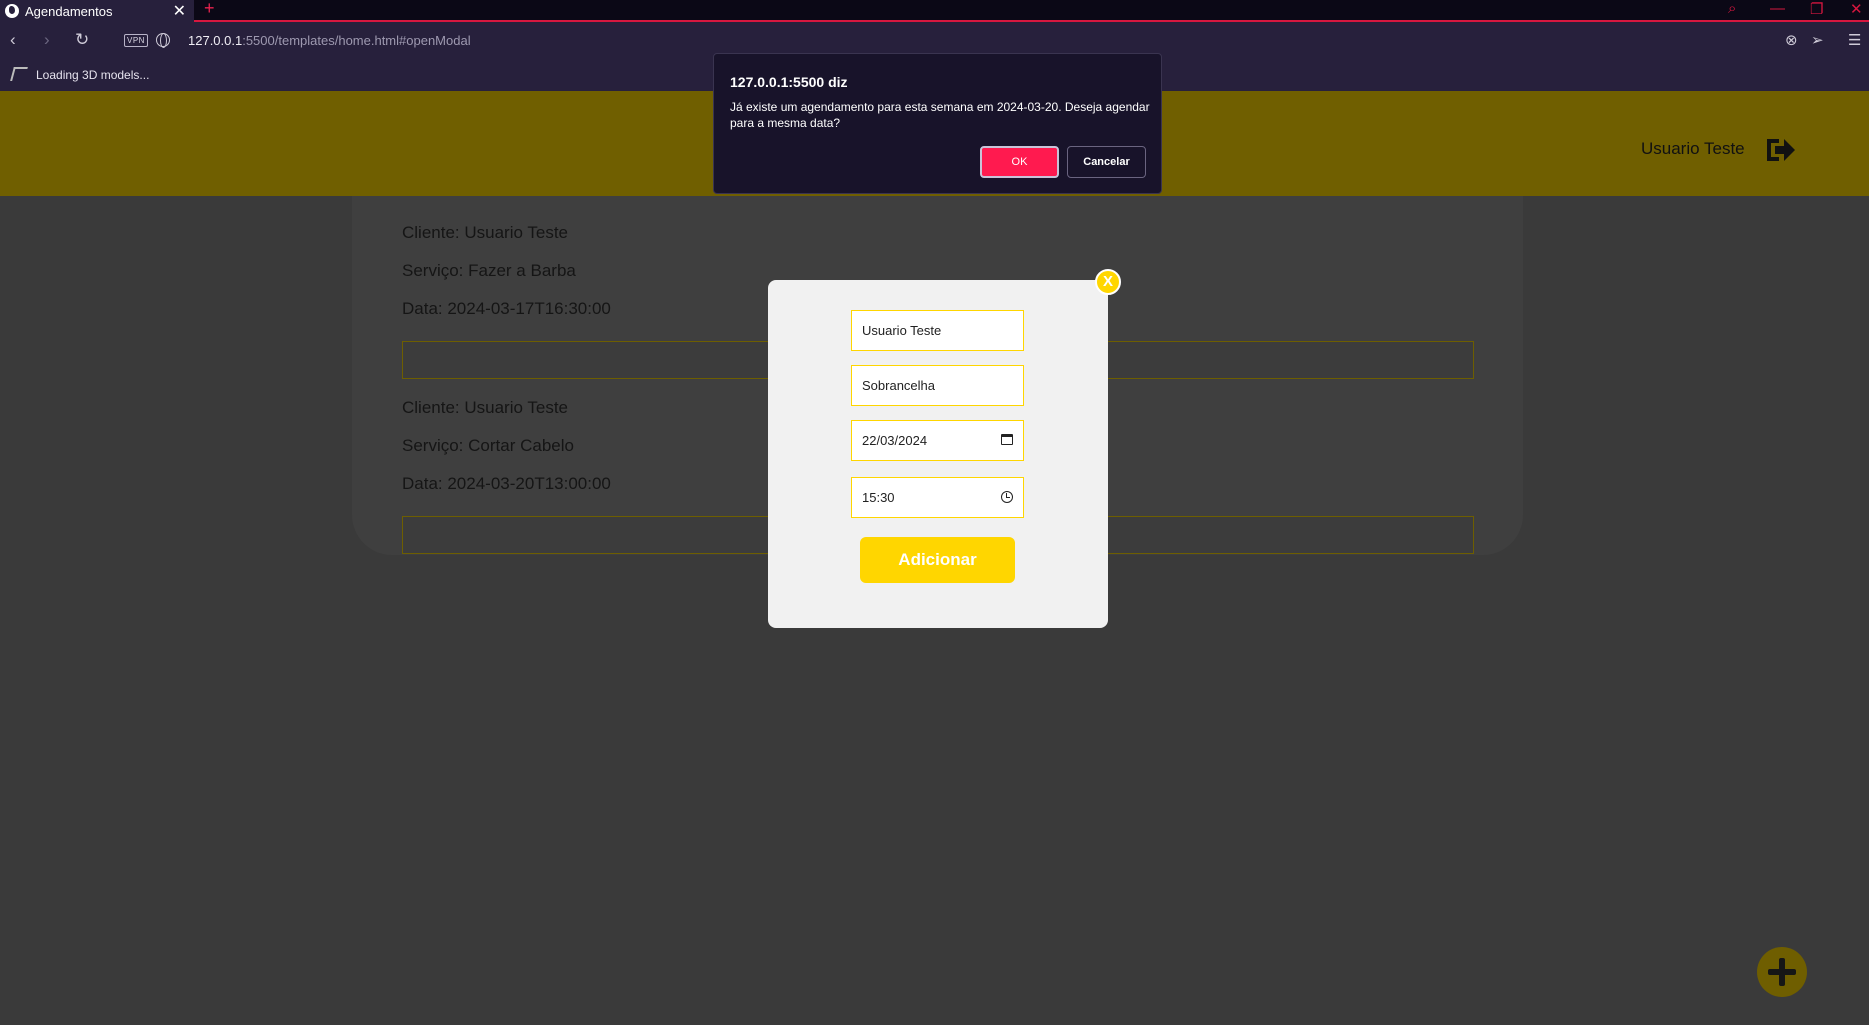 The image size is (1869, 1025). What do you see at coordinates (69, 11) in the screenshot?
I see `tab-title: Agendamentos` at bounding box center [69, 11].